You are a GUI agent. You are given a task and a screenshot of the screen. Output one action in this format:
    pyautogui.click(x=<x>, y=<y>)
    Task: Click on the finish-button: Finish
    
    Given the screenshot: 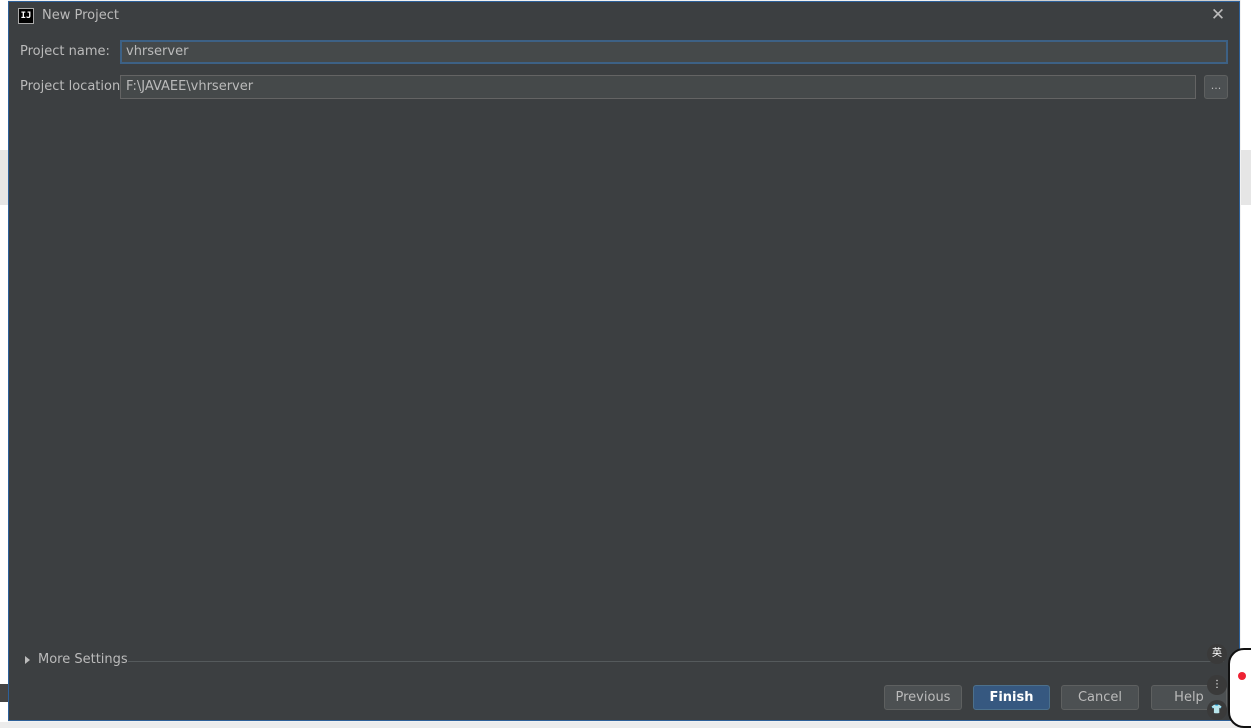 What is the action you would take?
    pyautogui.click(x=1011, y=697)
    